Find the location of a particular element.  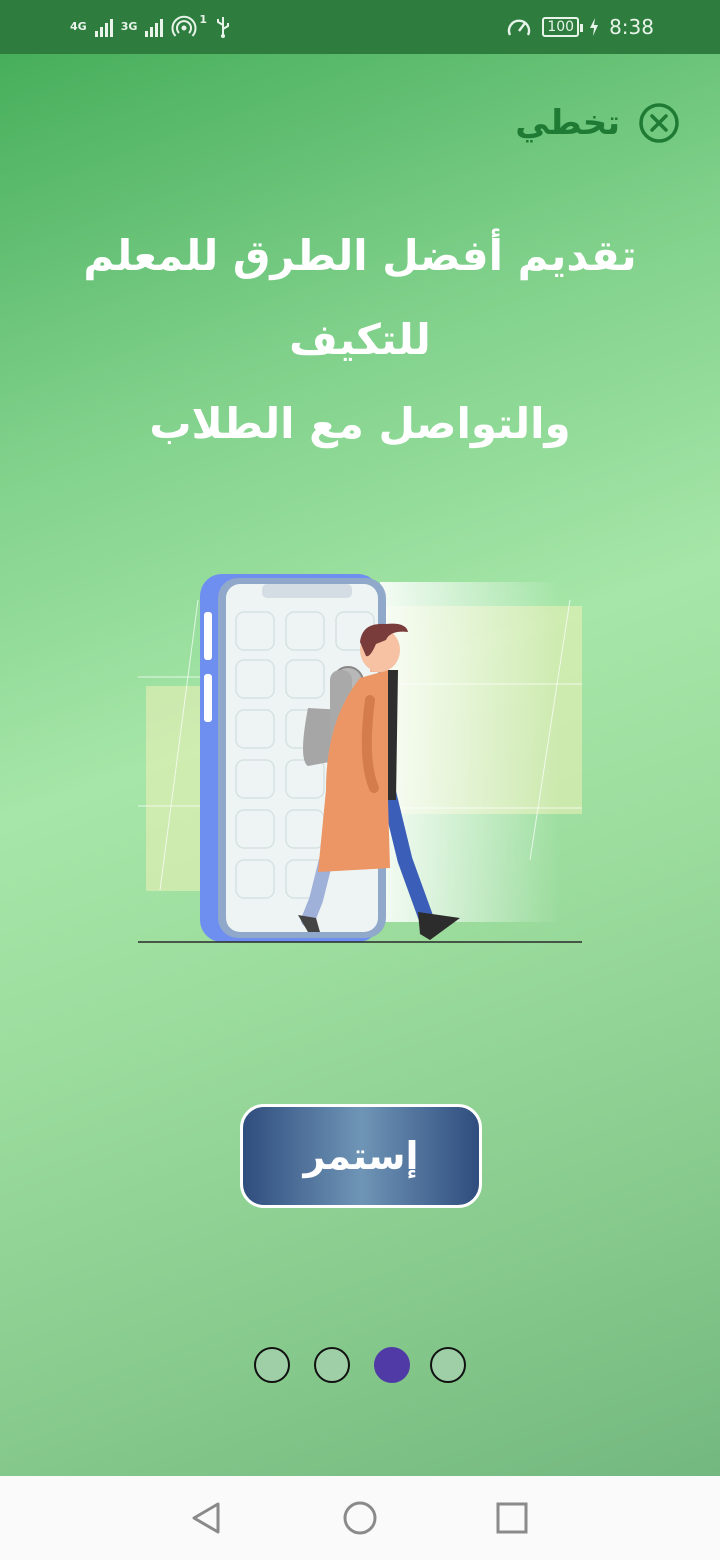

status-time: 8:38 is located at coordinates (631, 27).